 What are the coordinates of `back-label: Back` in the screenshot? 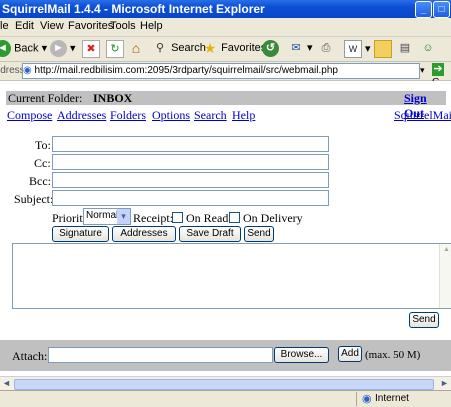 It's located at (26, 48).